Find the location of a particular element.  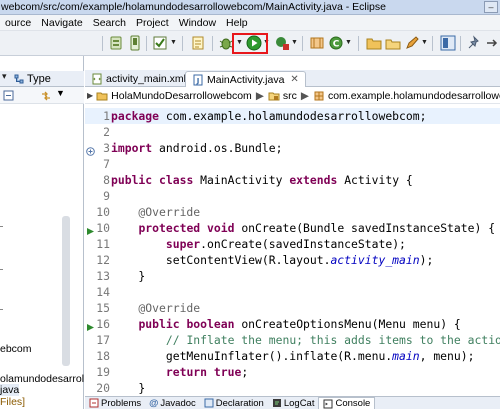

left-view-toolbar: ▼ is located at coordinates (42, 95).